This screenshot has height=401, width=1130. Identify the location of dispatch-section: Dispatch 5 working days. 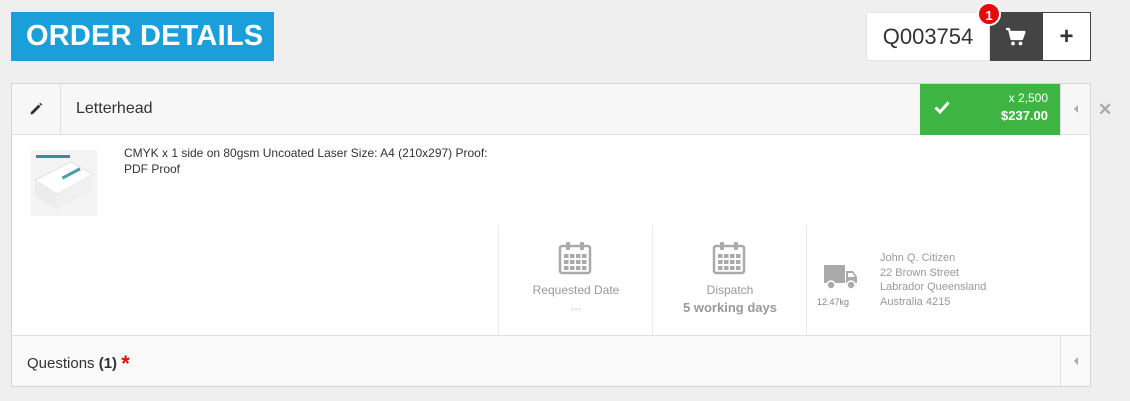
(729, 280).